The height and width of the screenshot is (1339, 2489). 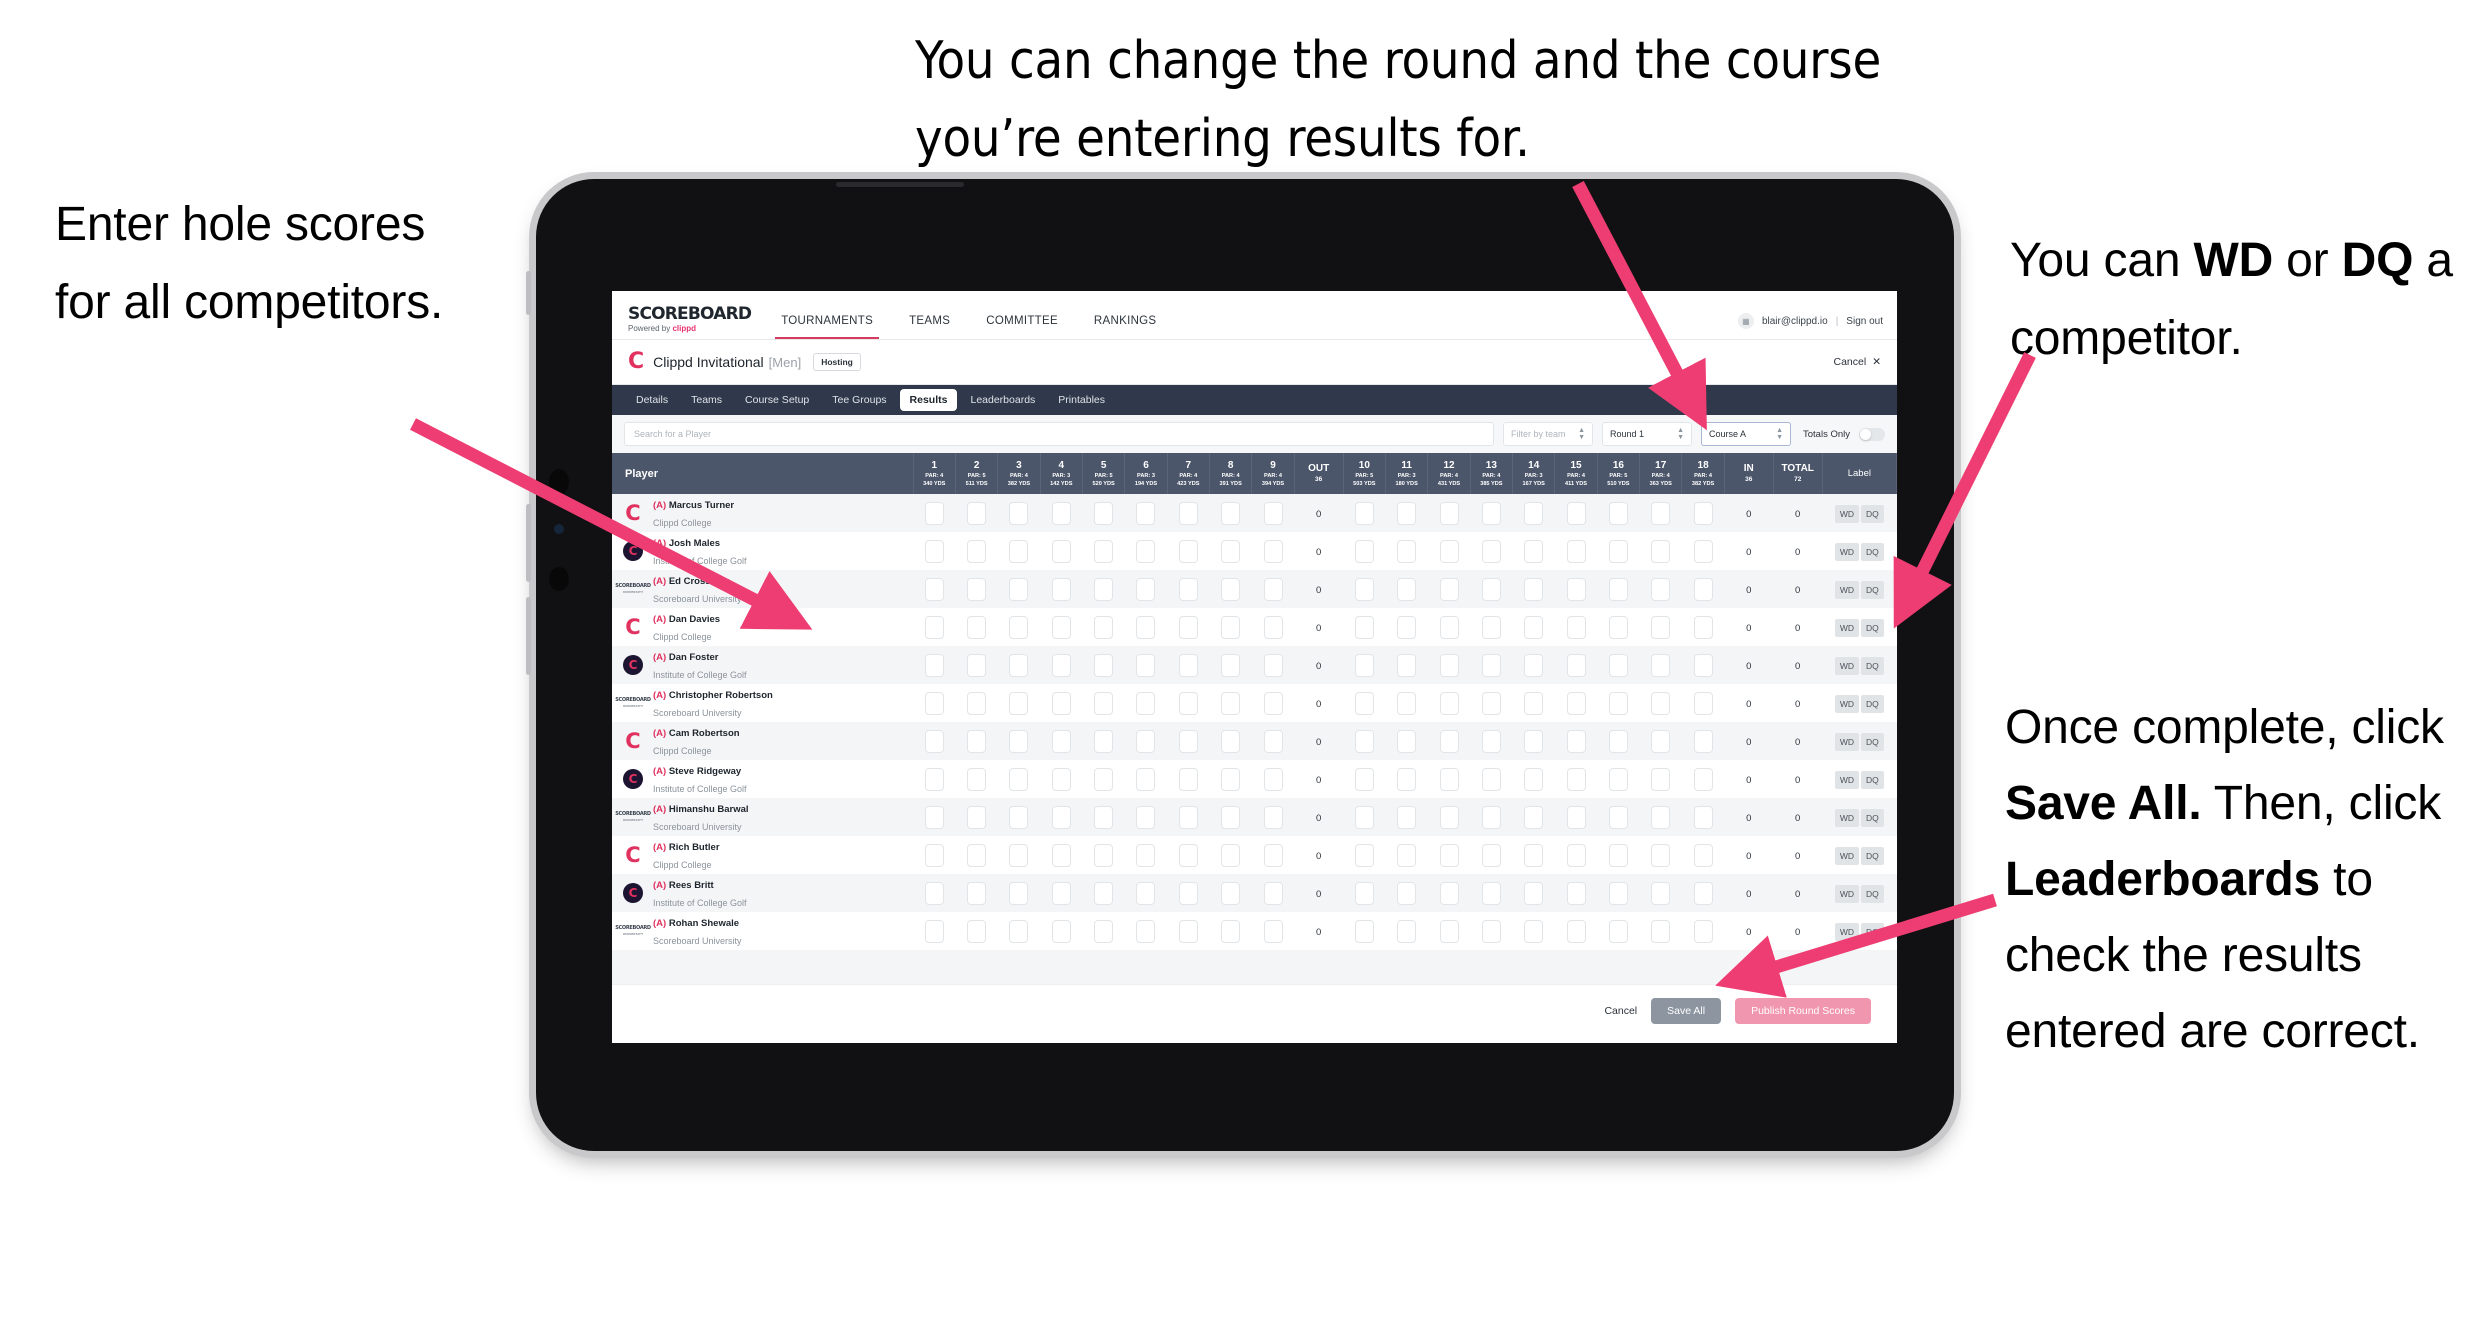 I want to click on cancel-tournament-button: Cancel ✕, so click(x=1858, y=362).